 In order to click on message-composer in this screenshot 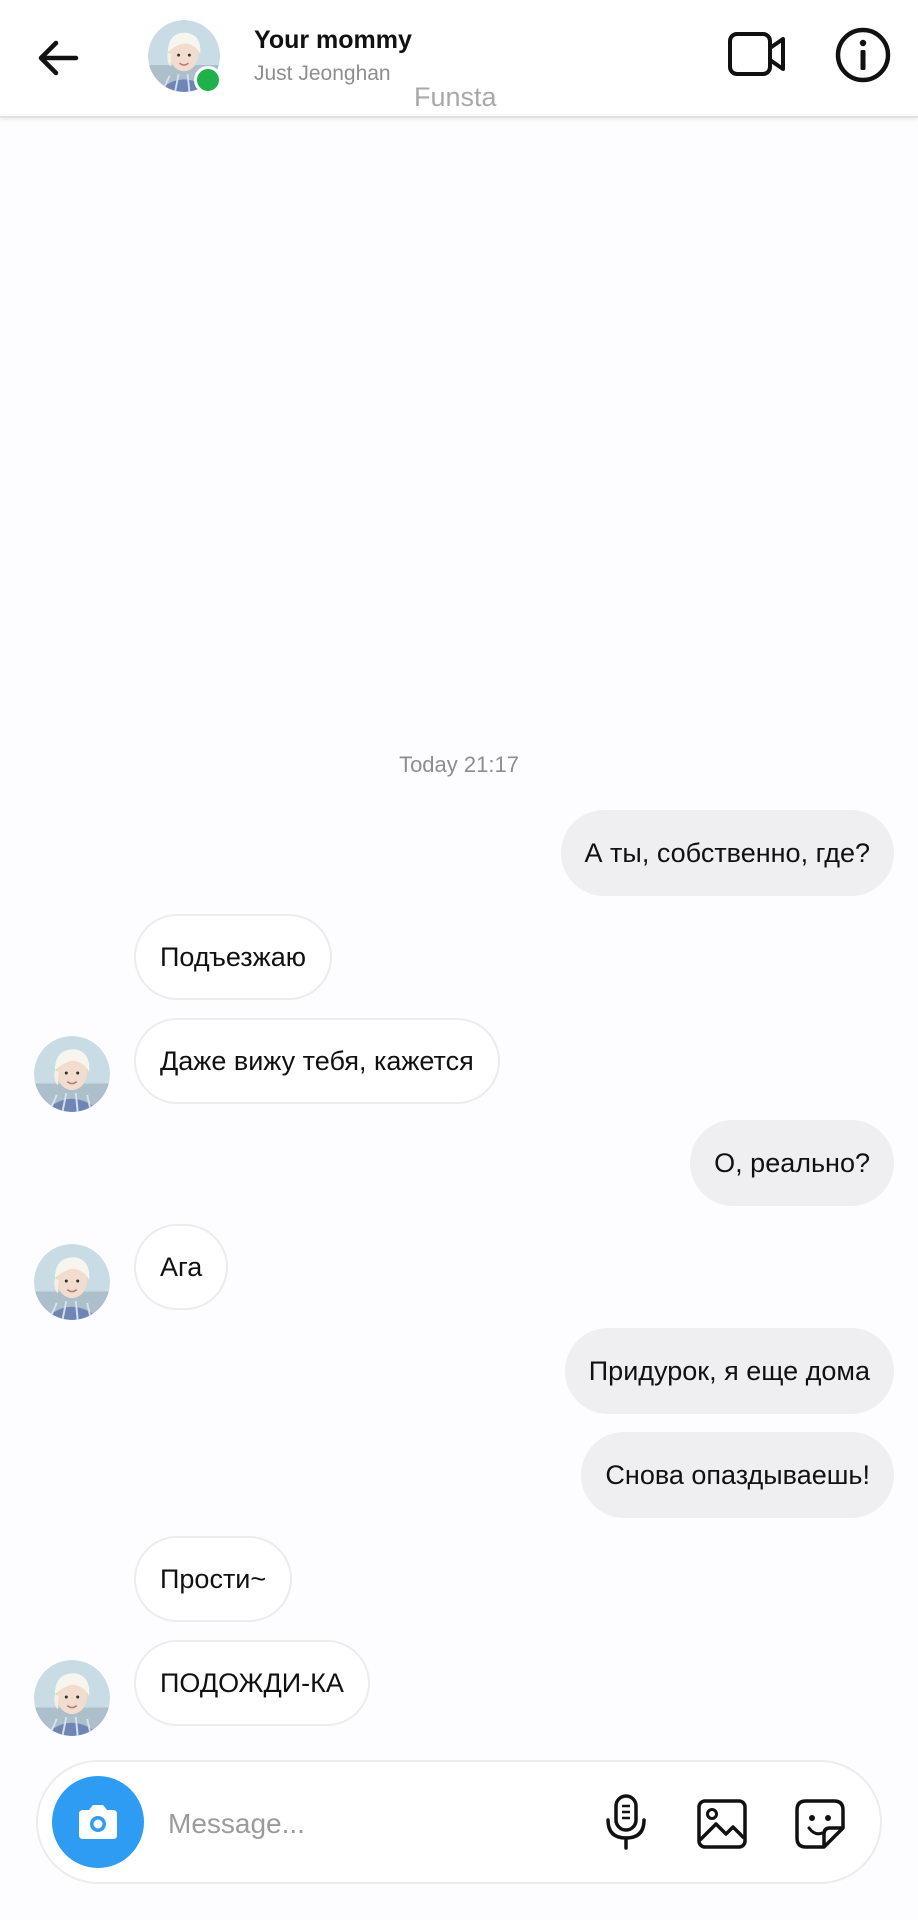, I will do `click(459, 1822)`.